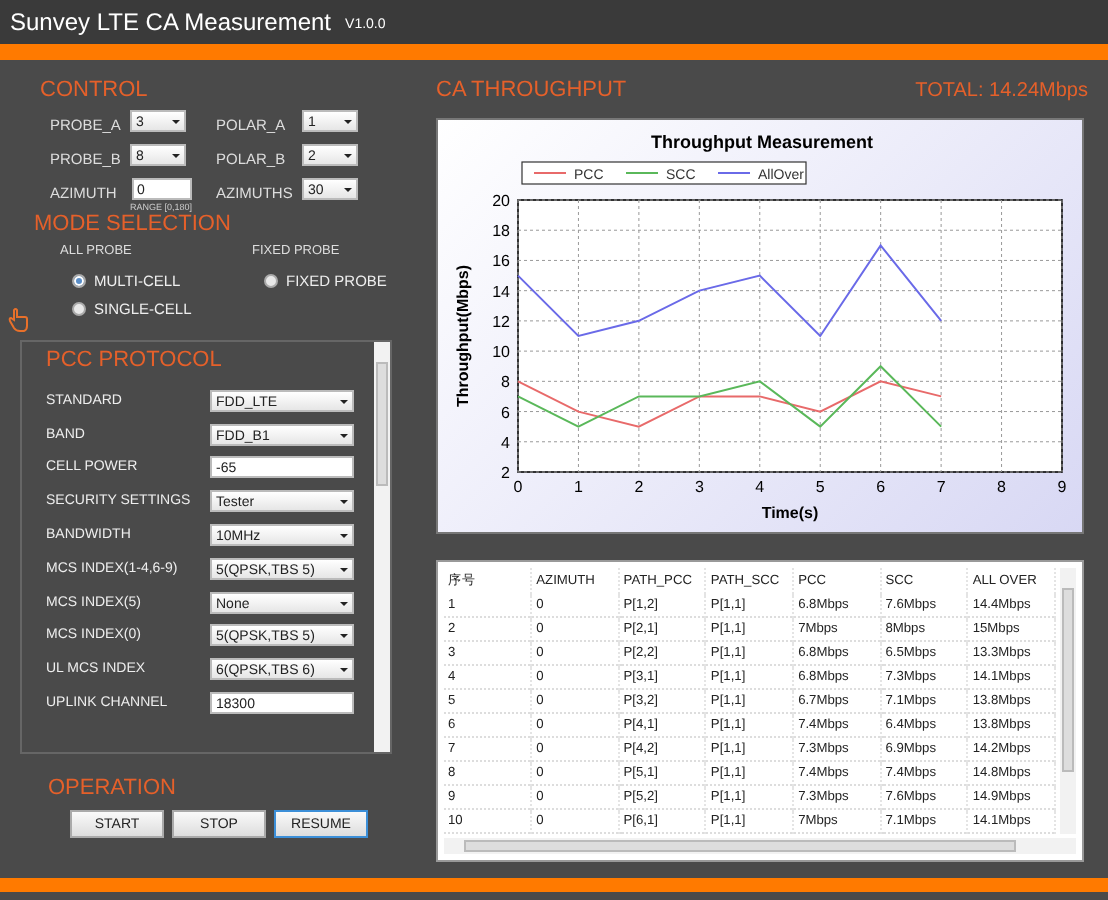  Describe the element at coordinates (113, 788) in the screenshot. I see `section-heading: OPERATION` at that location.